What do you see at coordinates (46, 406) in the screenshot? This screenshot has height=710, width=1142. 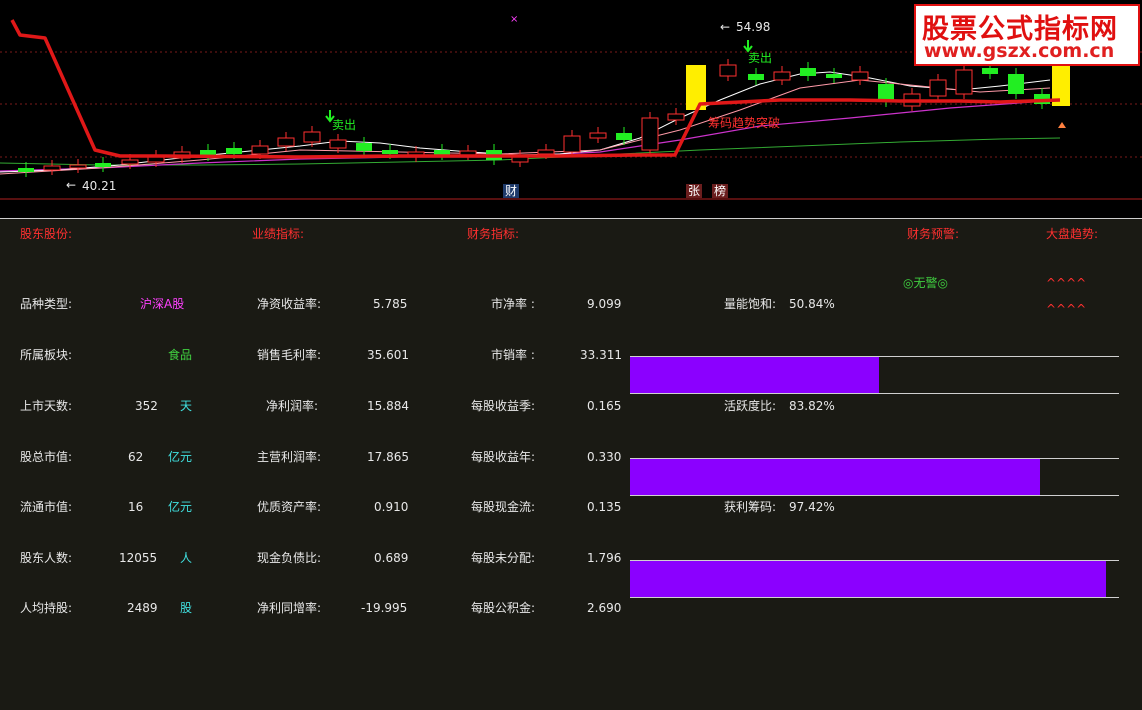 I see `shareholder-label: 上市天数:` at bounding box center [46, 406].